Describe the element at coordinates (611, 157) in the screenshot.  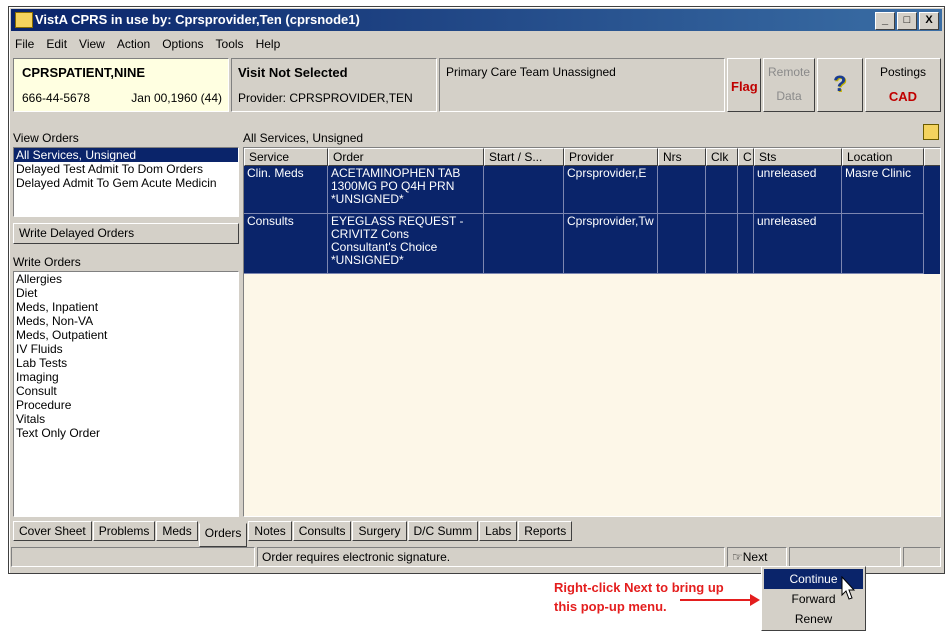
I see `column-header-provider: Provider` at that location.